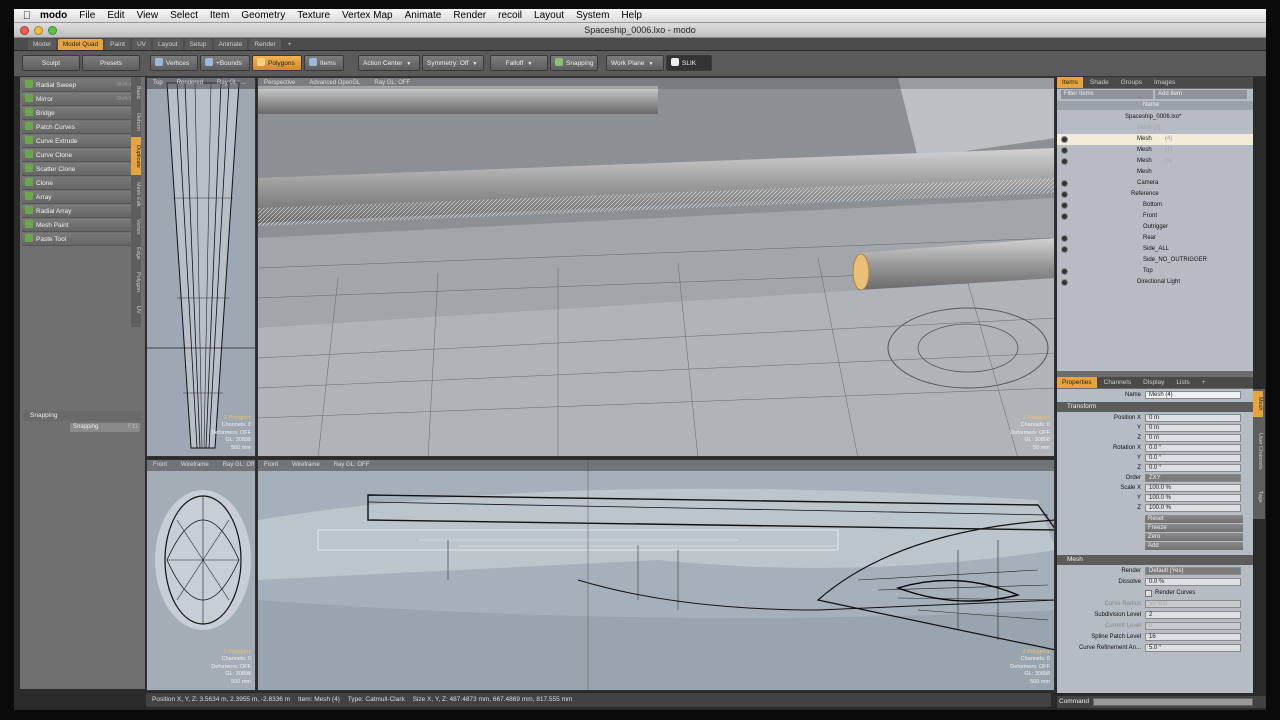 Image resolution: width=1280 pixels, height=720 pixels. I want to click on tab-mesh-edit: Mesh Edit, so click(136, 194).